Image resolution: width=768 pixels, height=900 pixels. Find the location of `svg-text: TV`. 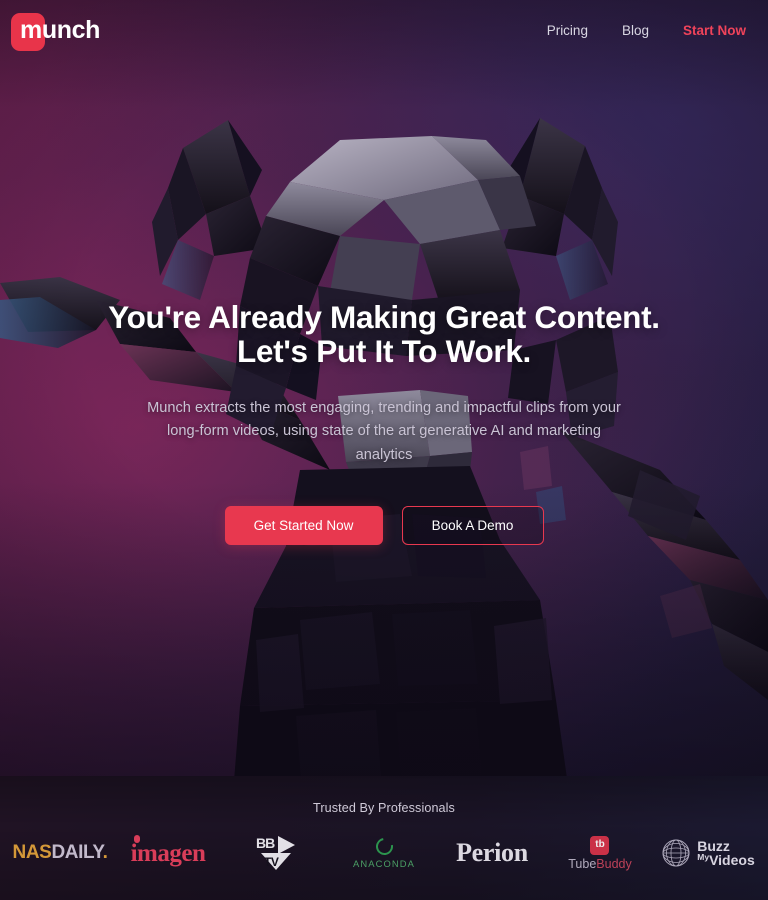

svg-text: TV is located at coordinates (271, 862).